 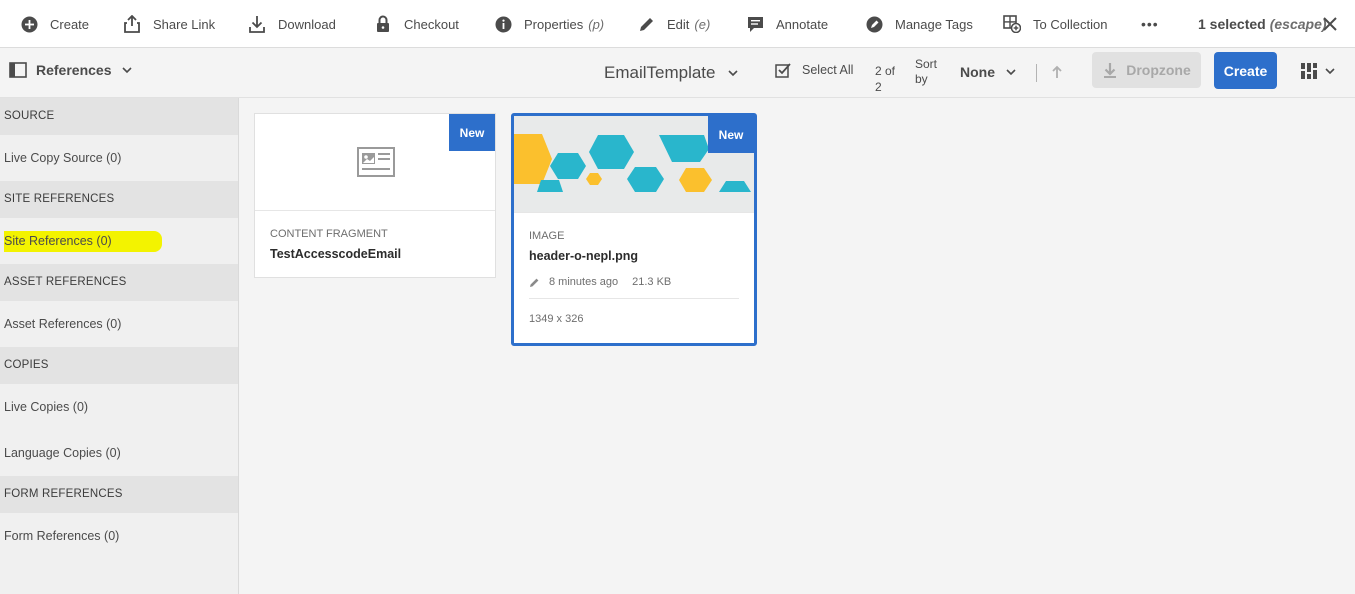 I want to click on select-all-button: Select All, so click(x=814, y=70).